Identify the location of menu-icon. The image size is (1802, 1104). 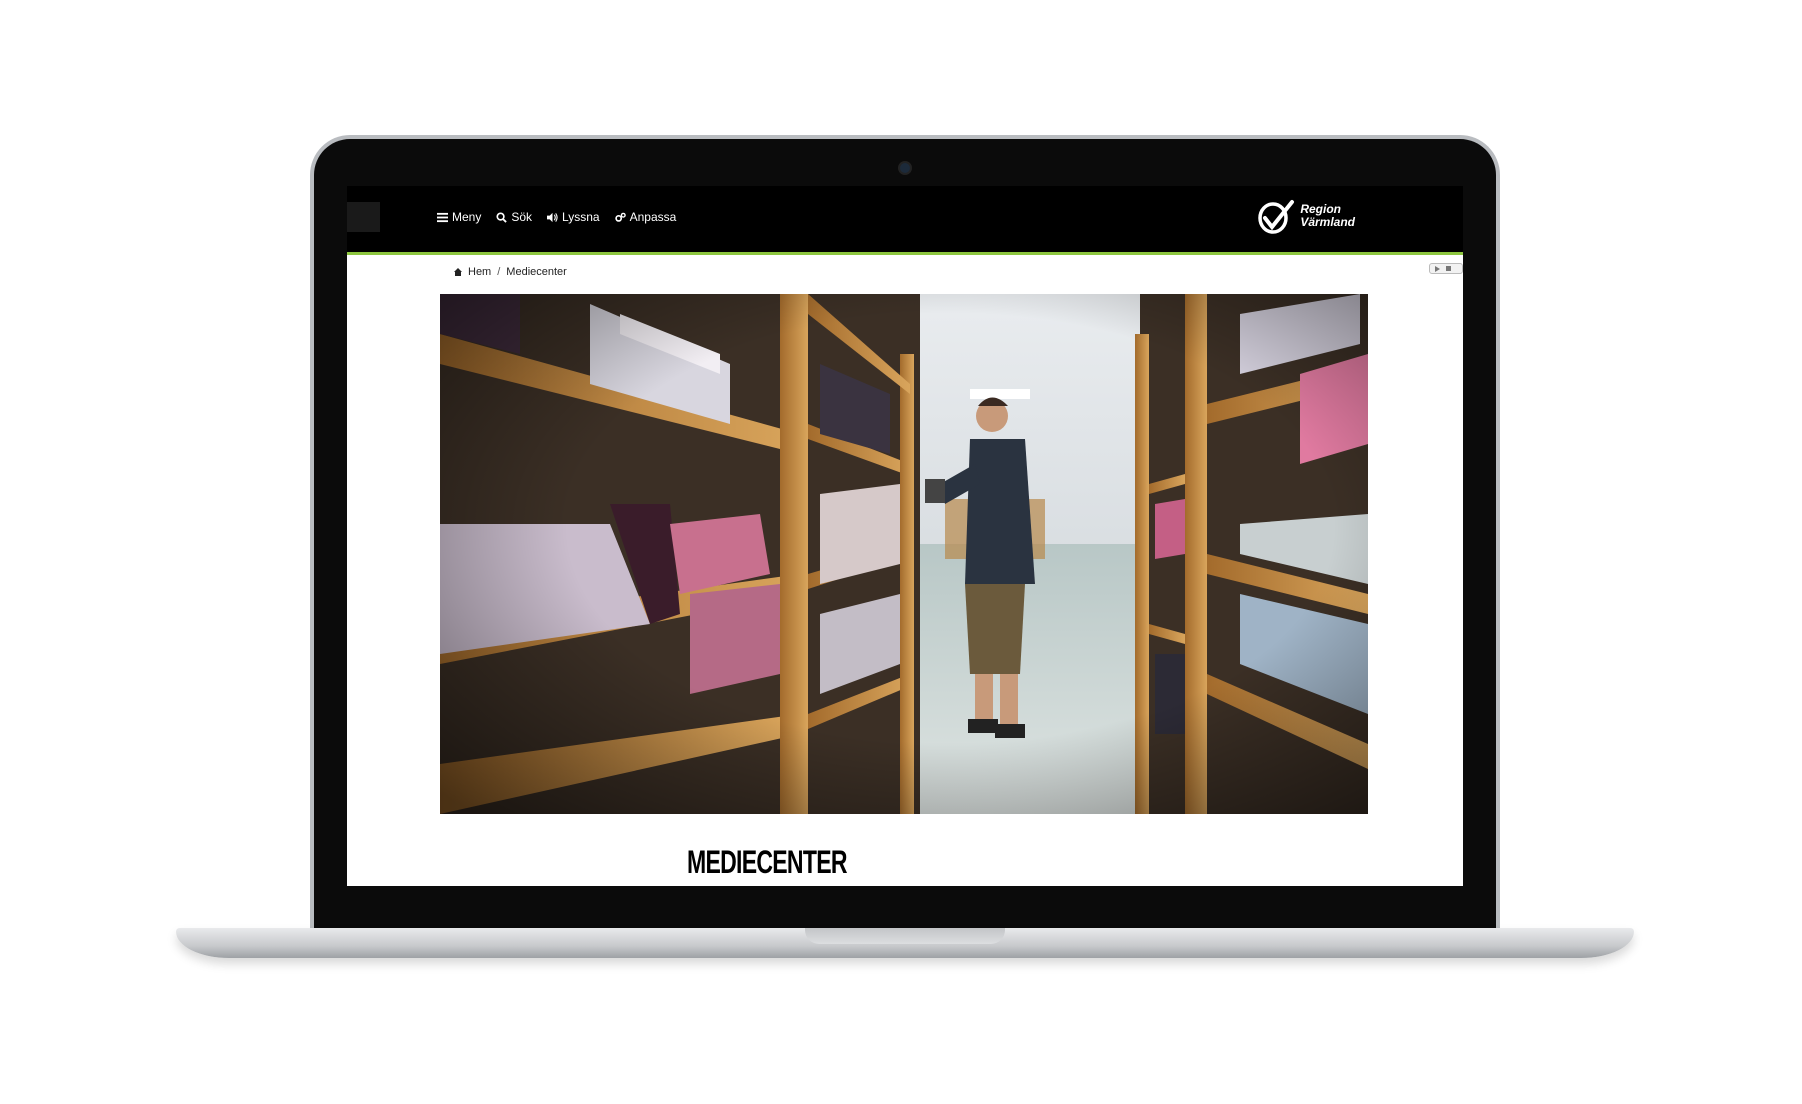
(442, 217).